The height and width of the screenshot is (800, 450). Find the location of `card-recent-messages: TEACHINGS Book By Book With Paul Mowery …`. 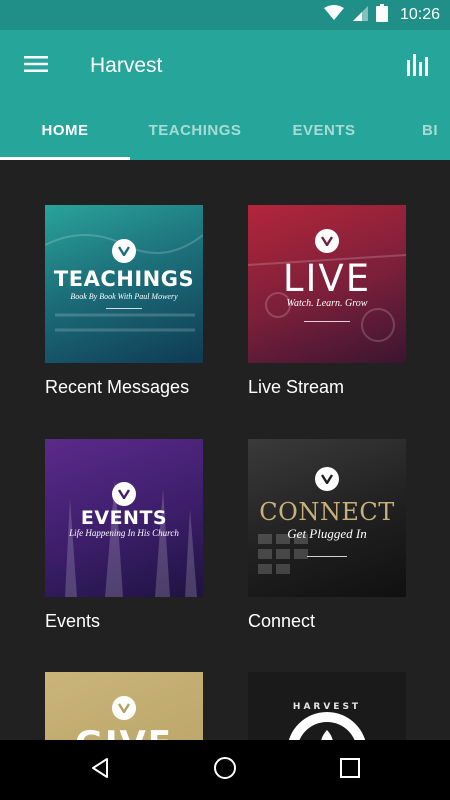

card-recent-messages: TEACHINGS Book By Book With Paul Mowery … is located at coordinates (124, 301).